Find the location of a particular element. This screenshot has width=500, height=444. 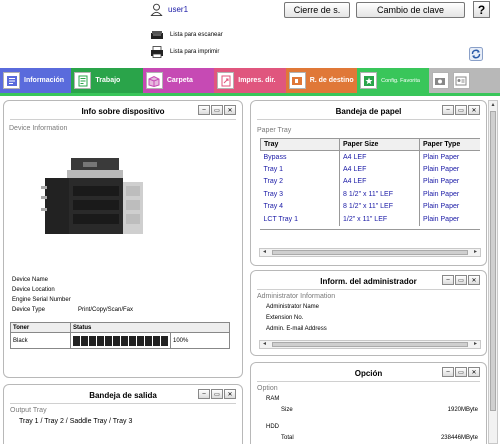

tab-underline is located at coordinates (250, 94).